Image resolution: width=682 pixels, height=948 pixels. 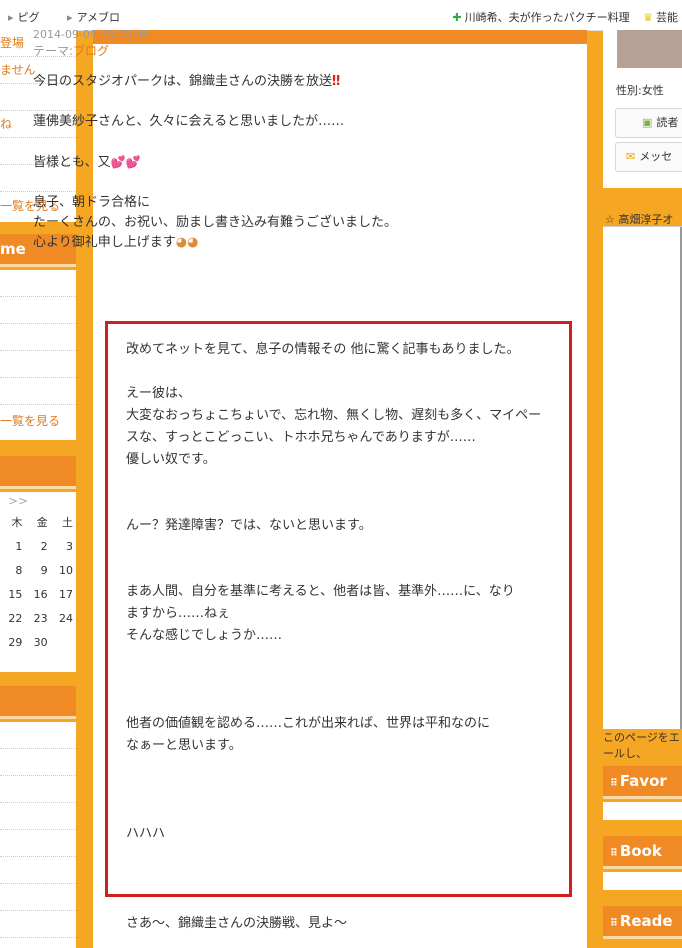 I want to click on entry-text: まあ人間、自分を基準に考えると、他者は皆、基準外……に、なり, so click(x=320, y=591).